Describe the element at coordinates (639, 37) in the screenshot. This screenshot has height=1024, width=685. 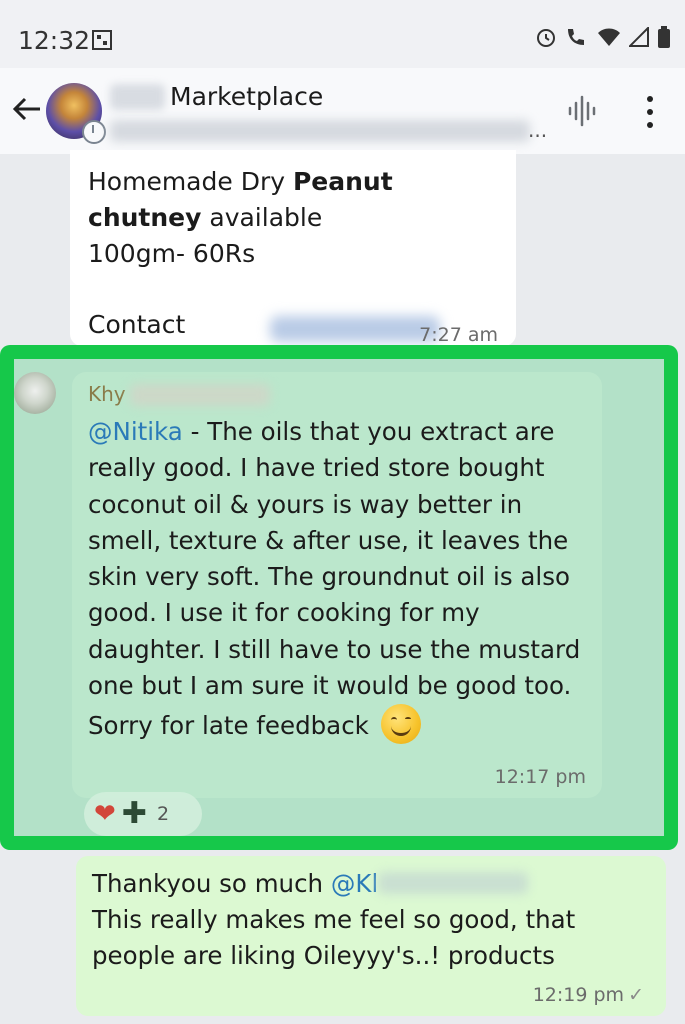
I see `signal-icon` at that location.